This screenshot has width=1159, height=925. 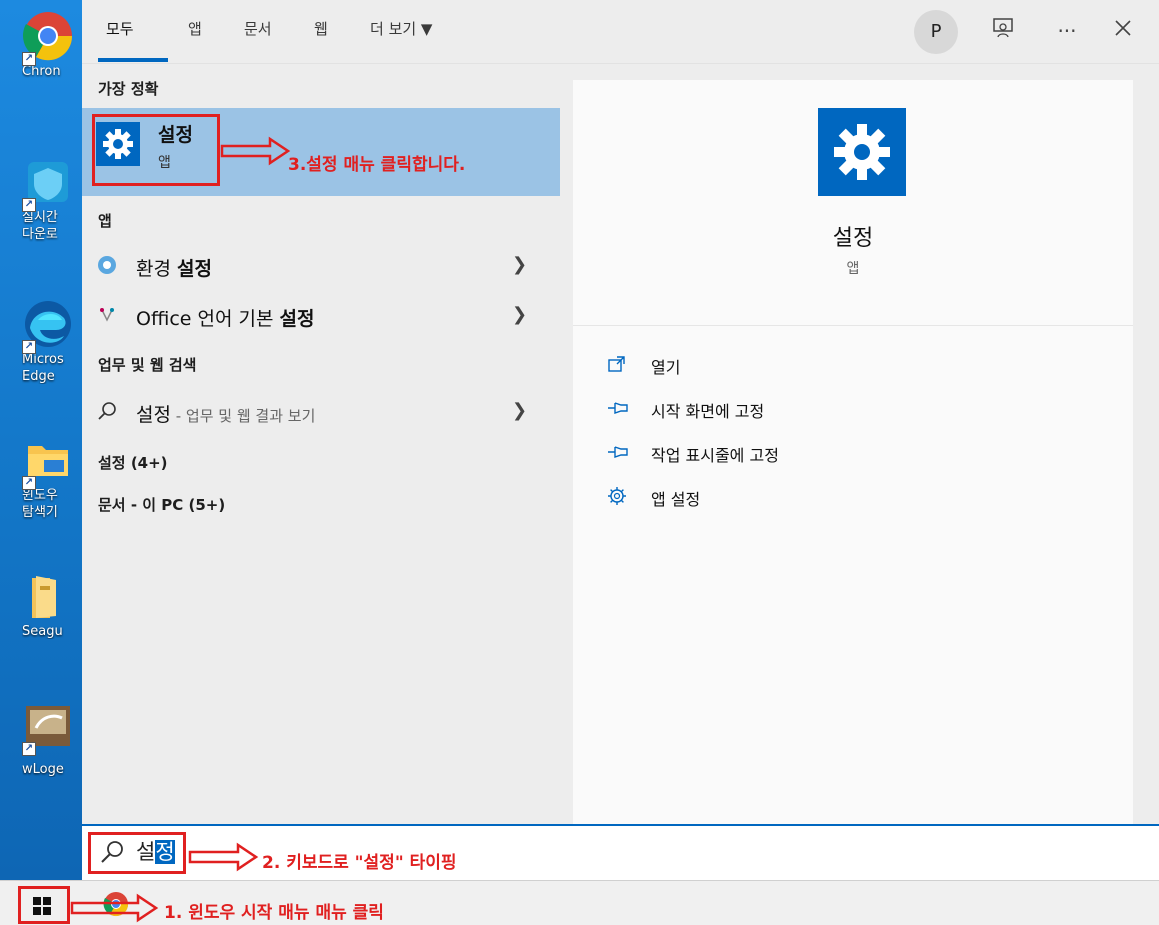 I want to click on desktop-icon-label: 실시간, so click(x=40, y=217).